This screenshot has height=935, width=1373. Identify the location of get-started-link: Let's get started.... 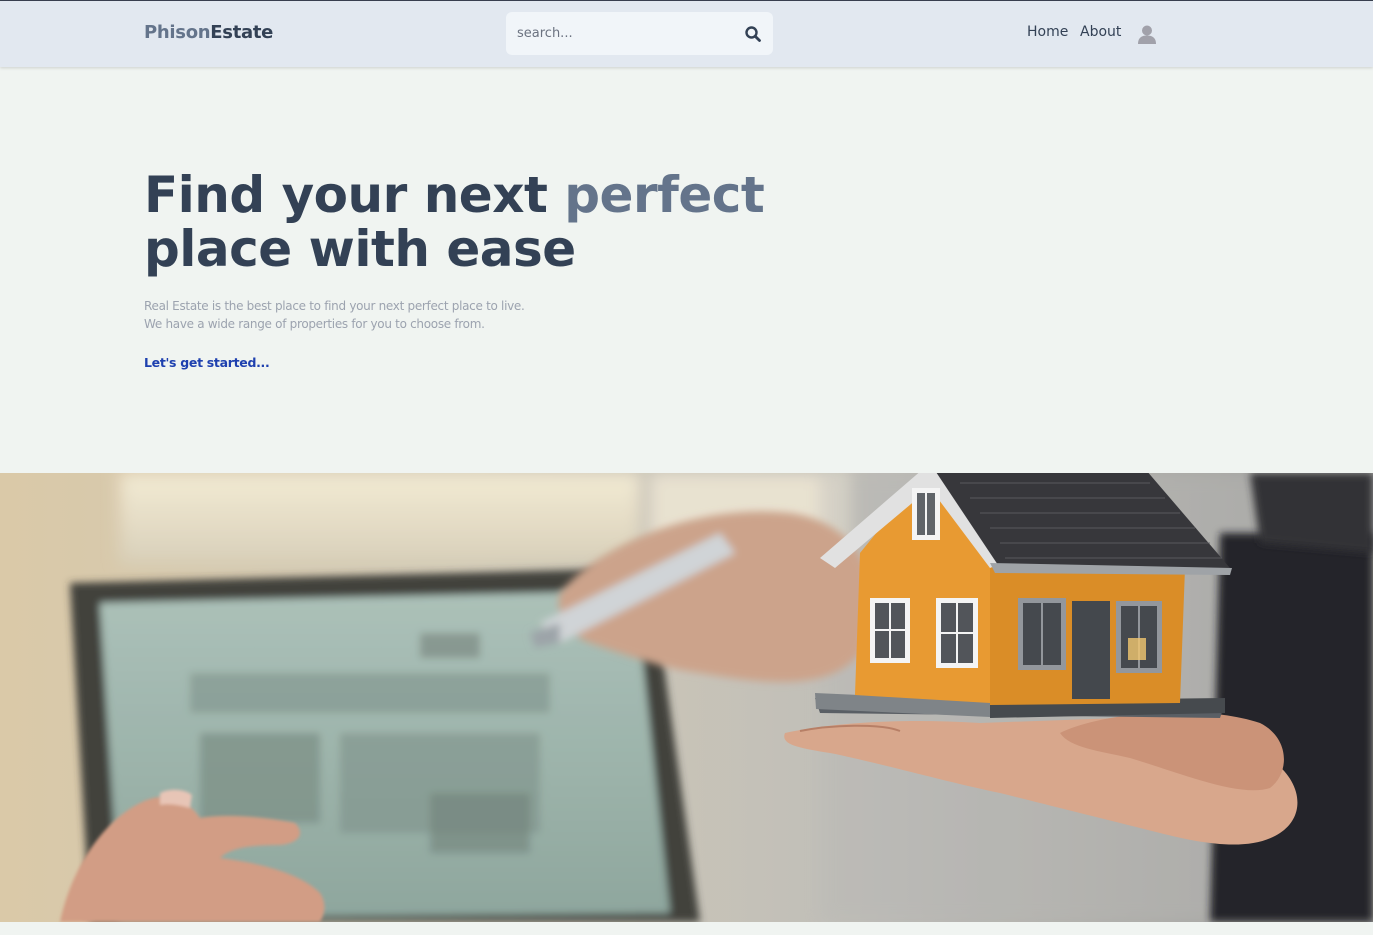
(207, 362).